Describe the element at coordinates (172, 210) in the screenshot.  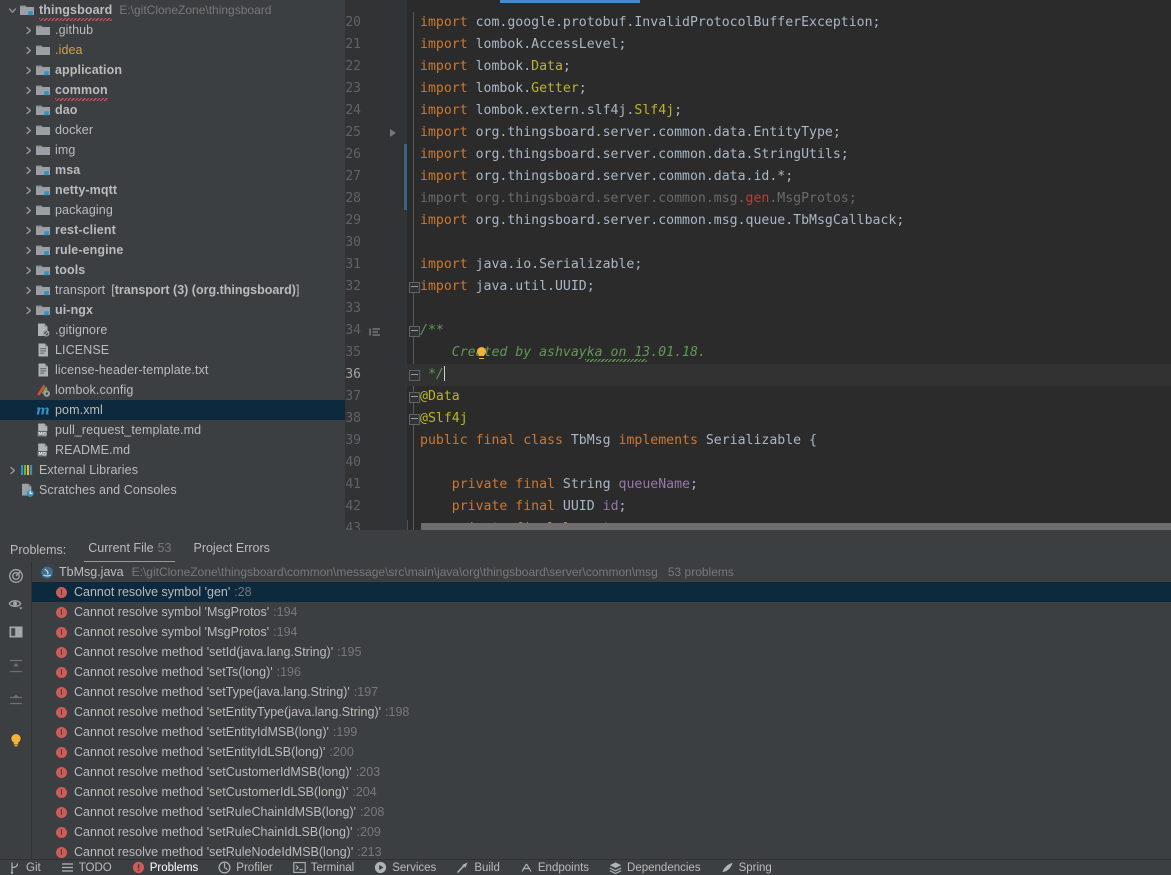
I see `tree-item-packaging: packaging` at that location.